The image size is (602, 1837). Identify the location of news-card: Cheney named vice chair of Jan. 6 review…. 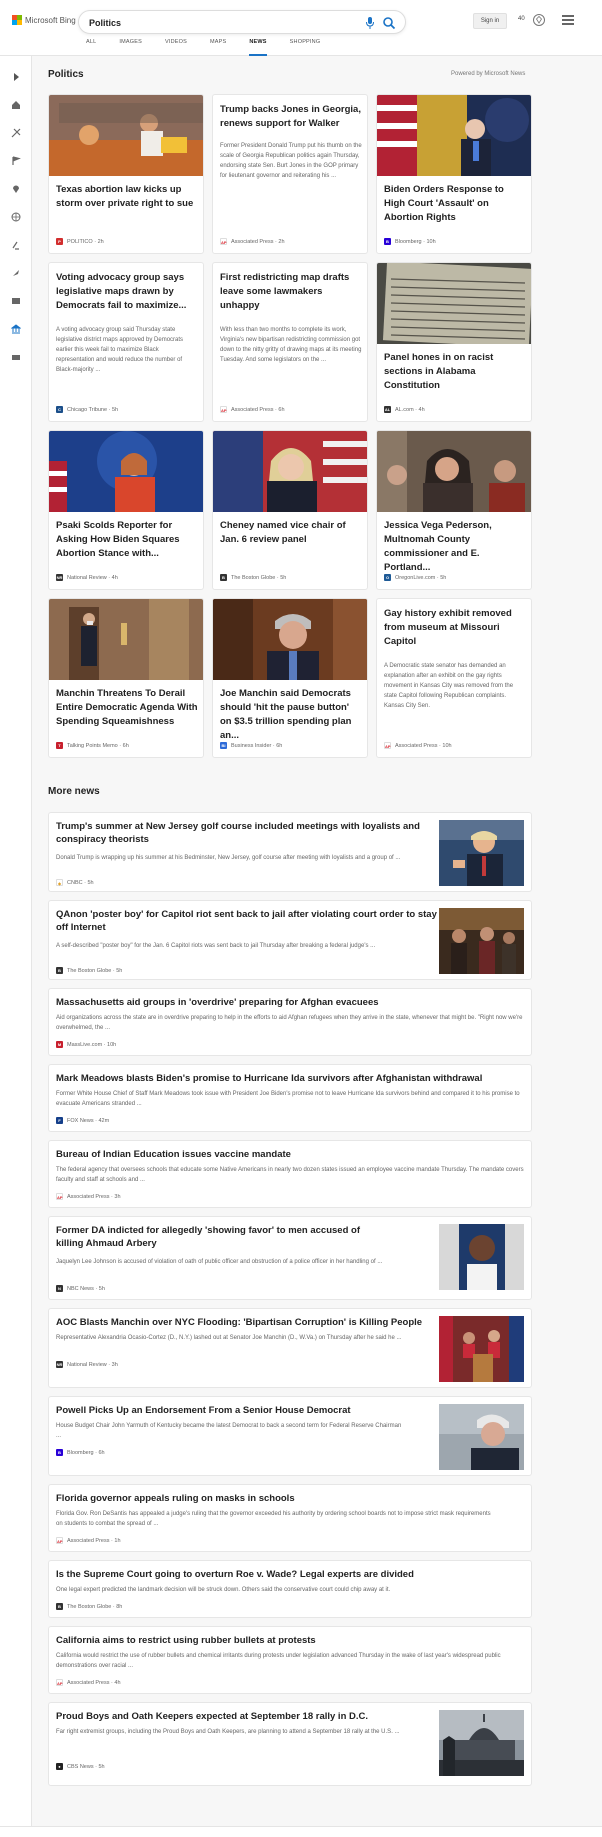
(290, 510).